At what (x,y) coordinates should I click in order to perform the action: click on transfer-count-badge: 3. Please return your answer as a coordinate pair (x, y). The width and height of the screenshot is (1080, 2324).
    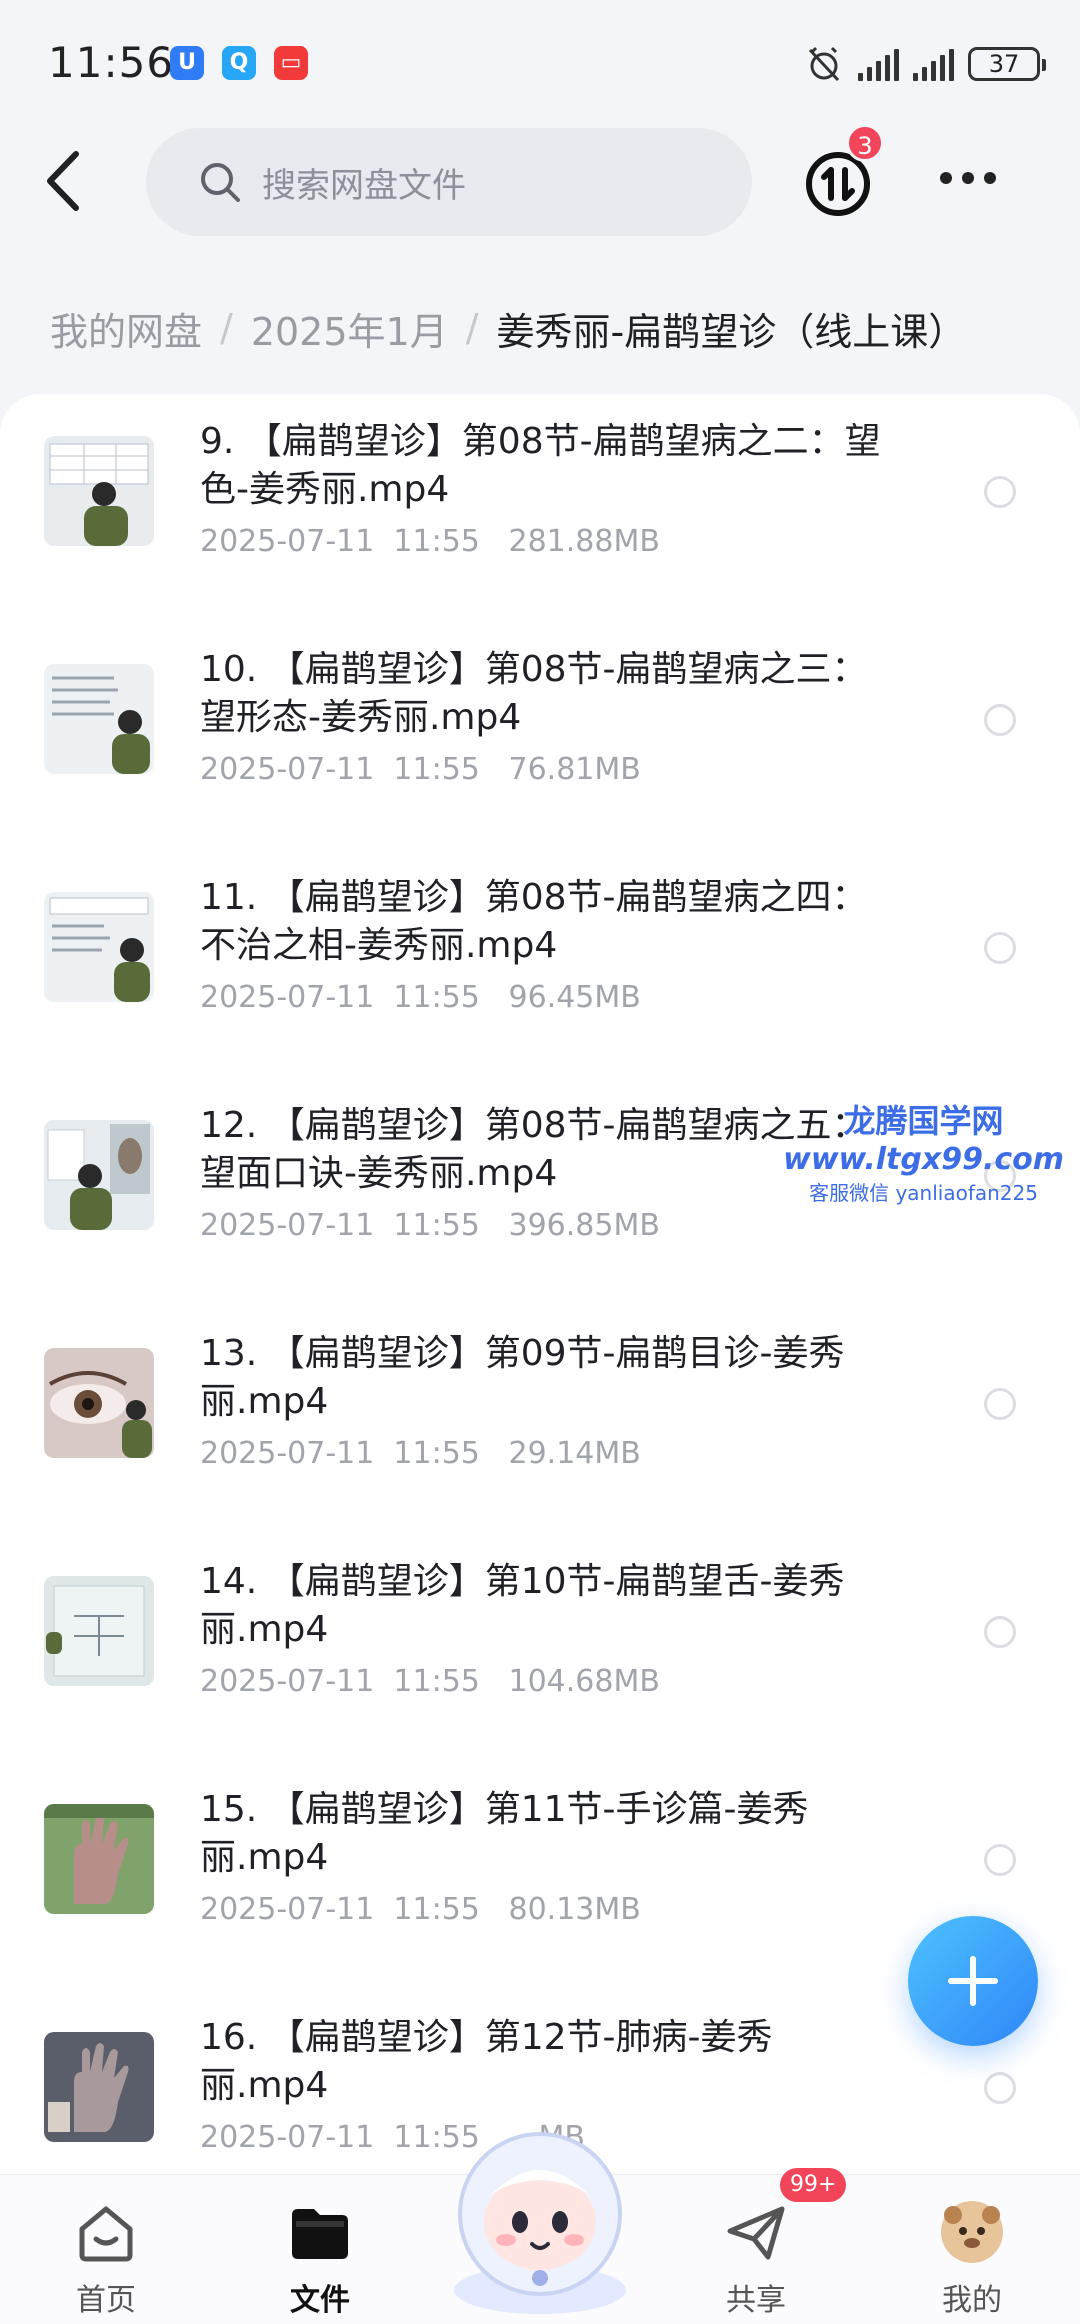
    Looking at the image, I should click on (865, 143).